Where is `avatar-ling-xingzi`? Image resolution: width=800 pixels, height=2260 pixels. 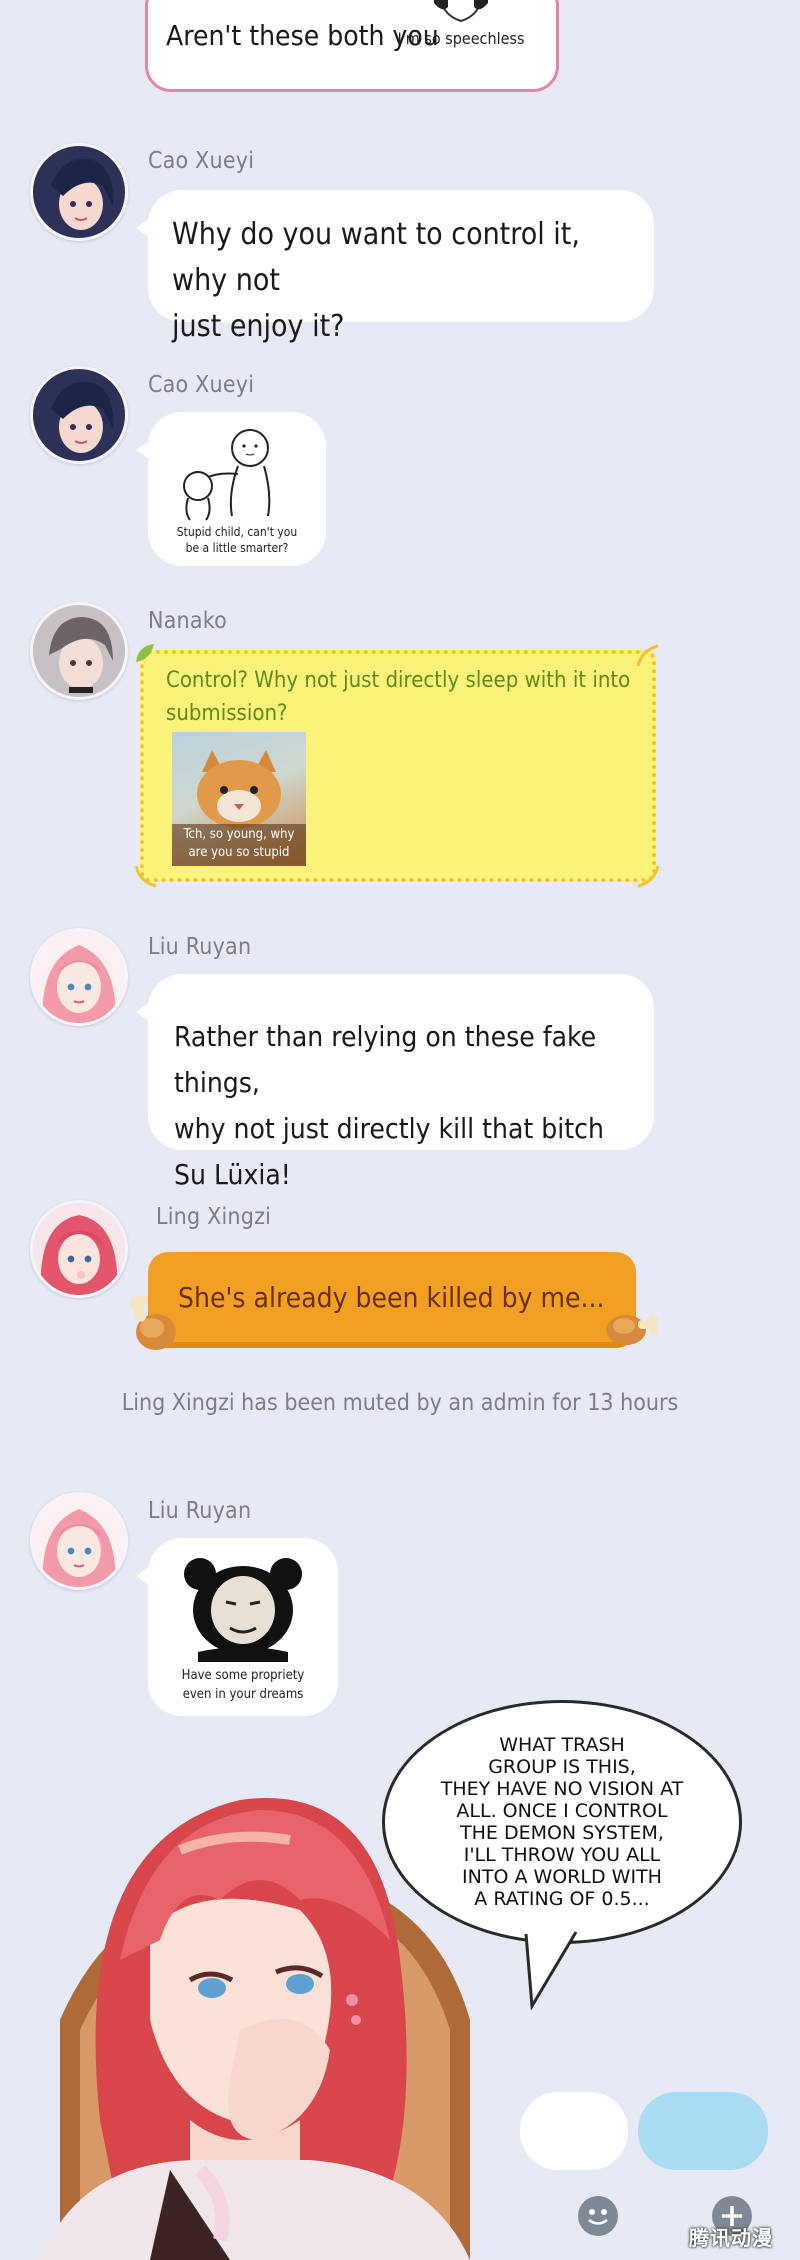
avatar-ling-xingzi is located at coordinates (79, 1249).